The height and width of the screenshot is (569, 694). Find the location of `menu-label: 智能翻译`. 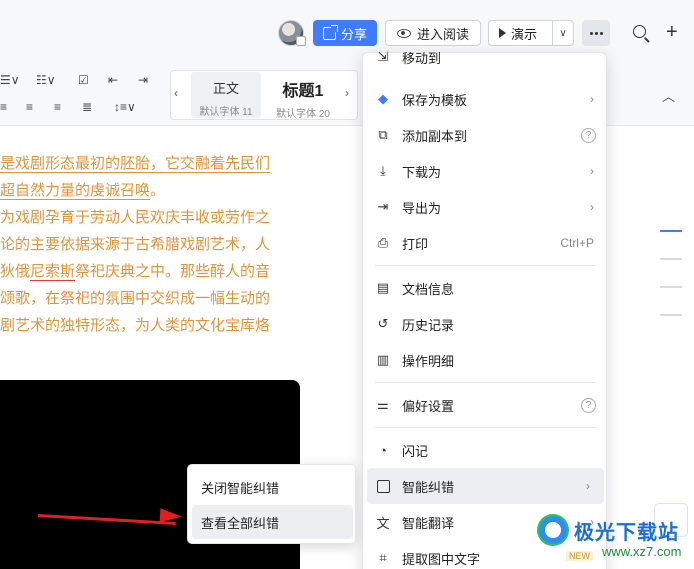

menu-label: 智能翻译 is located at coordinates (428, 523).